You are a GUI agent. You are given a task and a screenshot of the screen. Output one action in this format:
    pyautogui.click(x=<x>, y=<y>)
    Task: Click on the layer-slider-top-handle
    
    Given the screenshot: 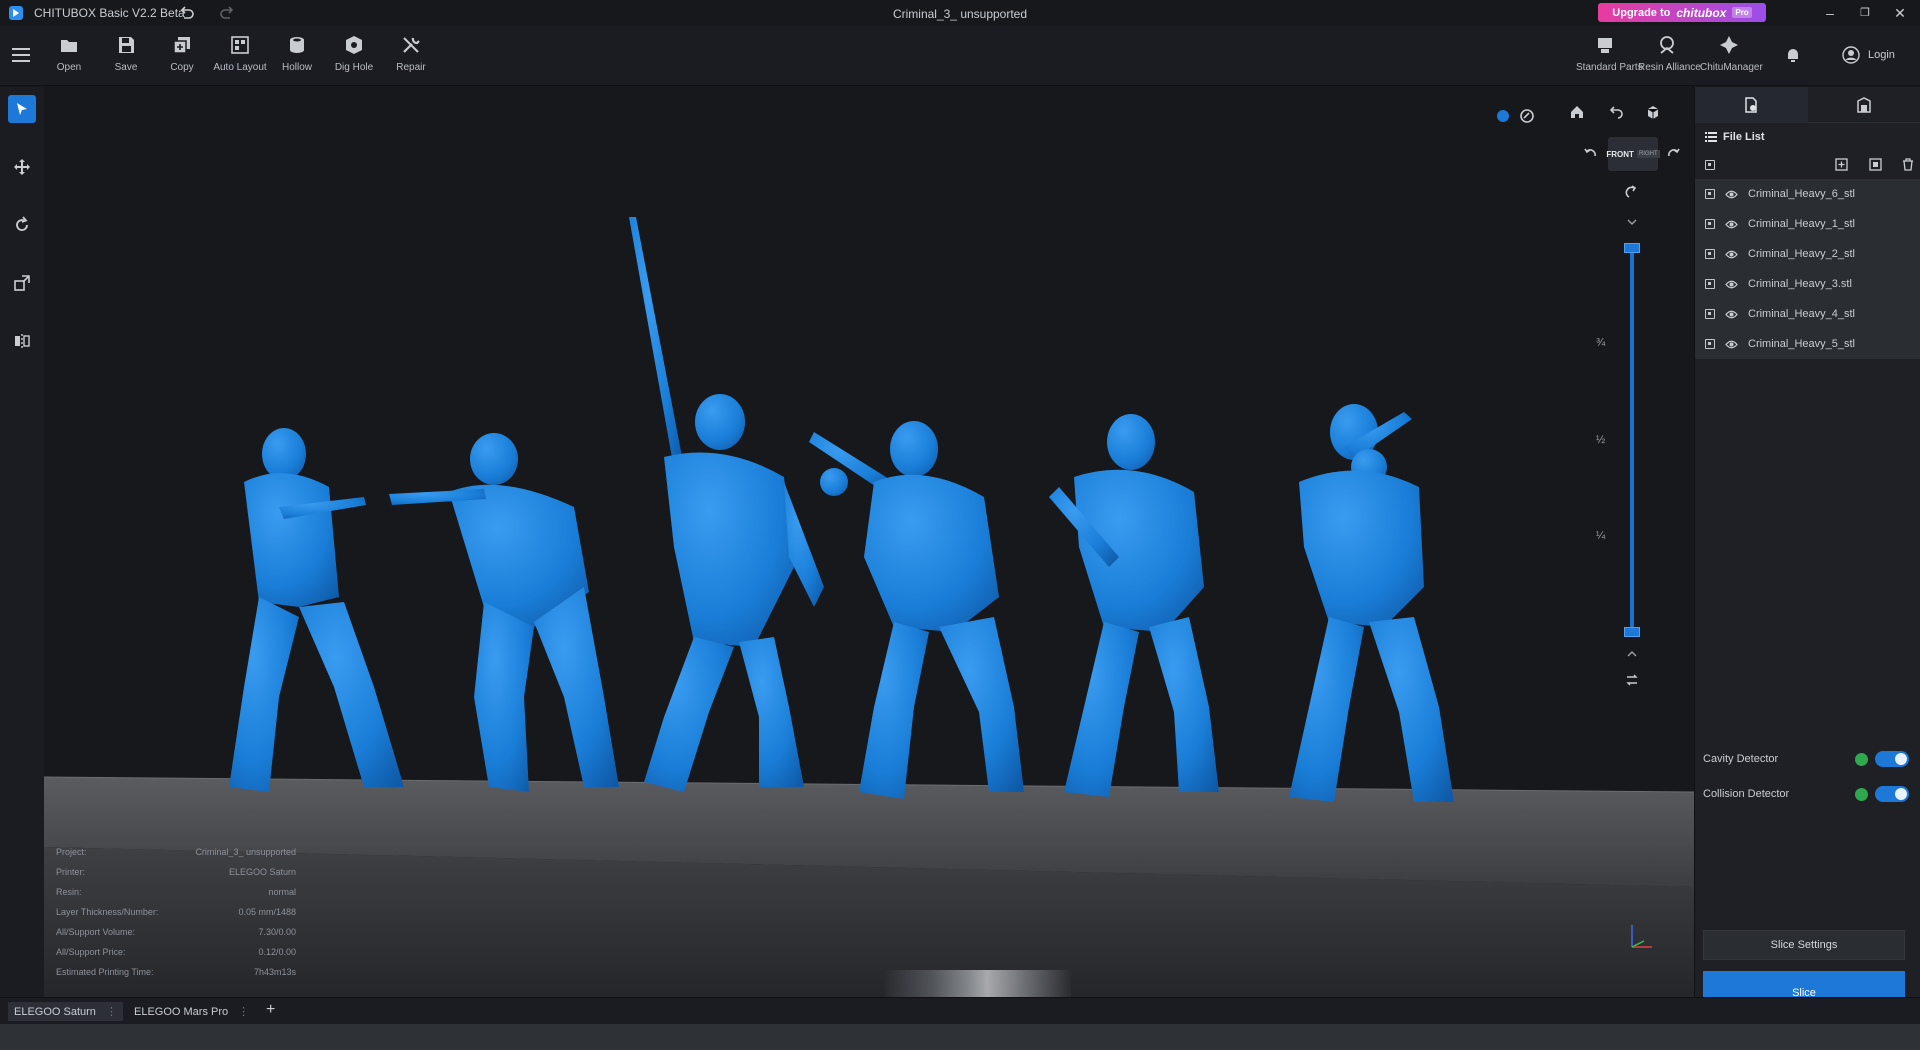 What is the action you would take?
    pyautogui.click(x=1632, y=248)
    